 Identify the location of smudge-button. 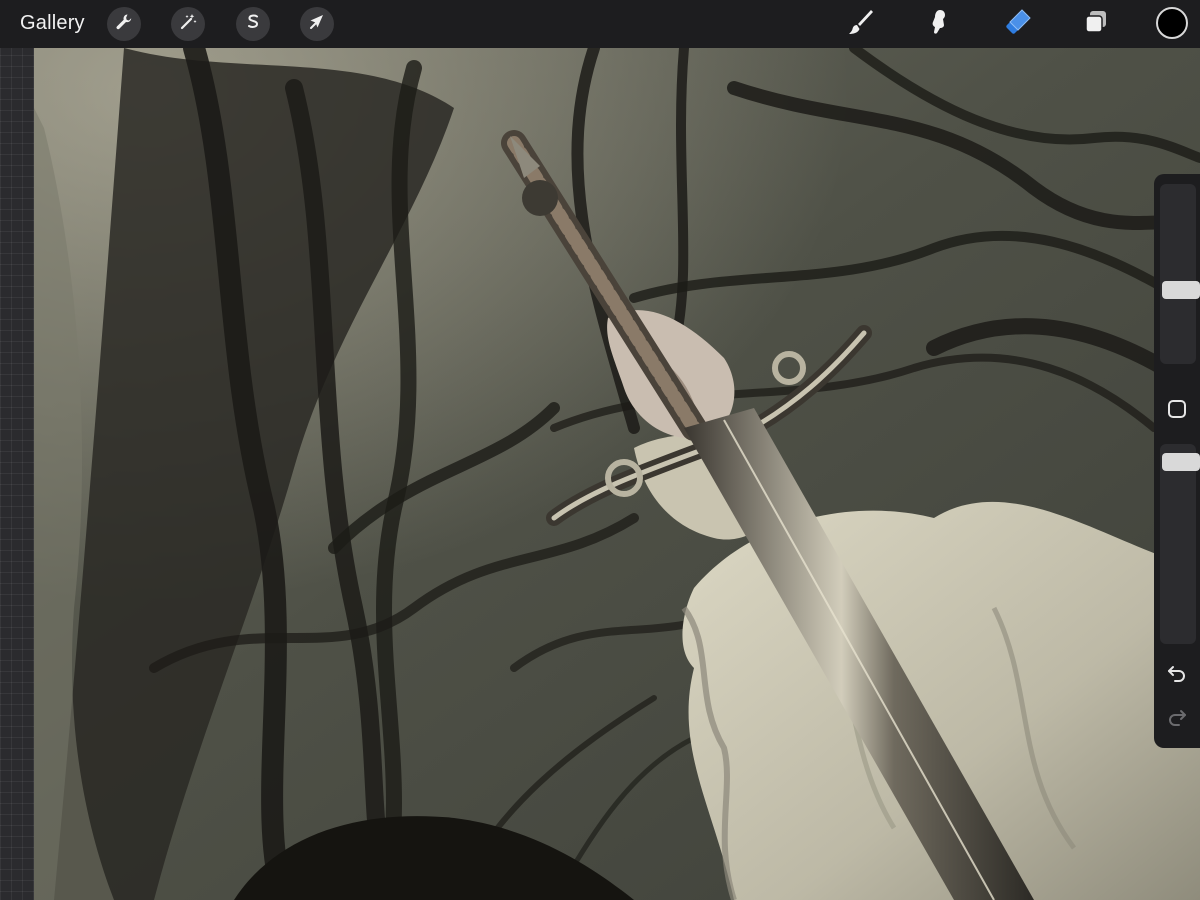
(938, 24).